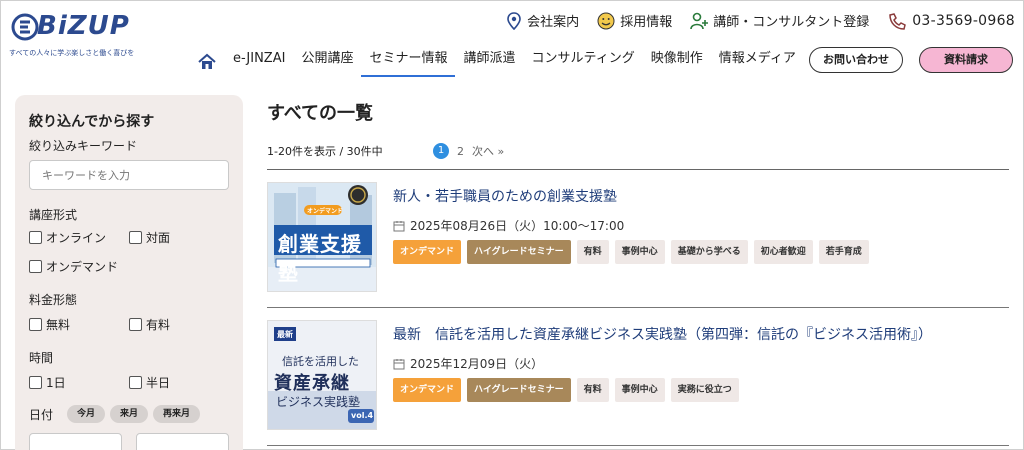  Describe the element at coordinates (25, 27) in the screenshot. I see `logo-mark-icon` at that location.